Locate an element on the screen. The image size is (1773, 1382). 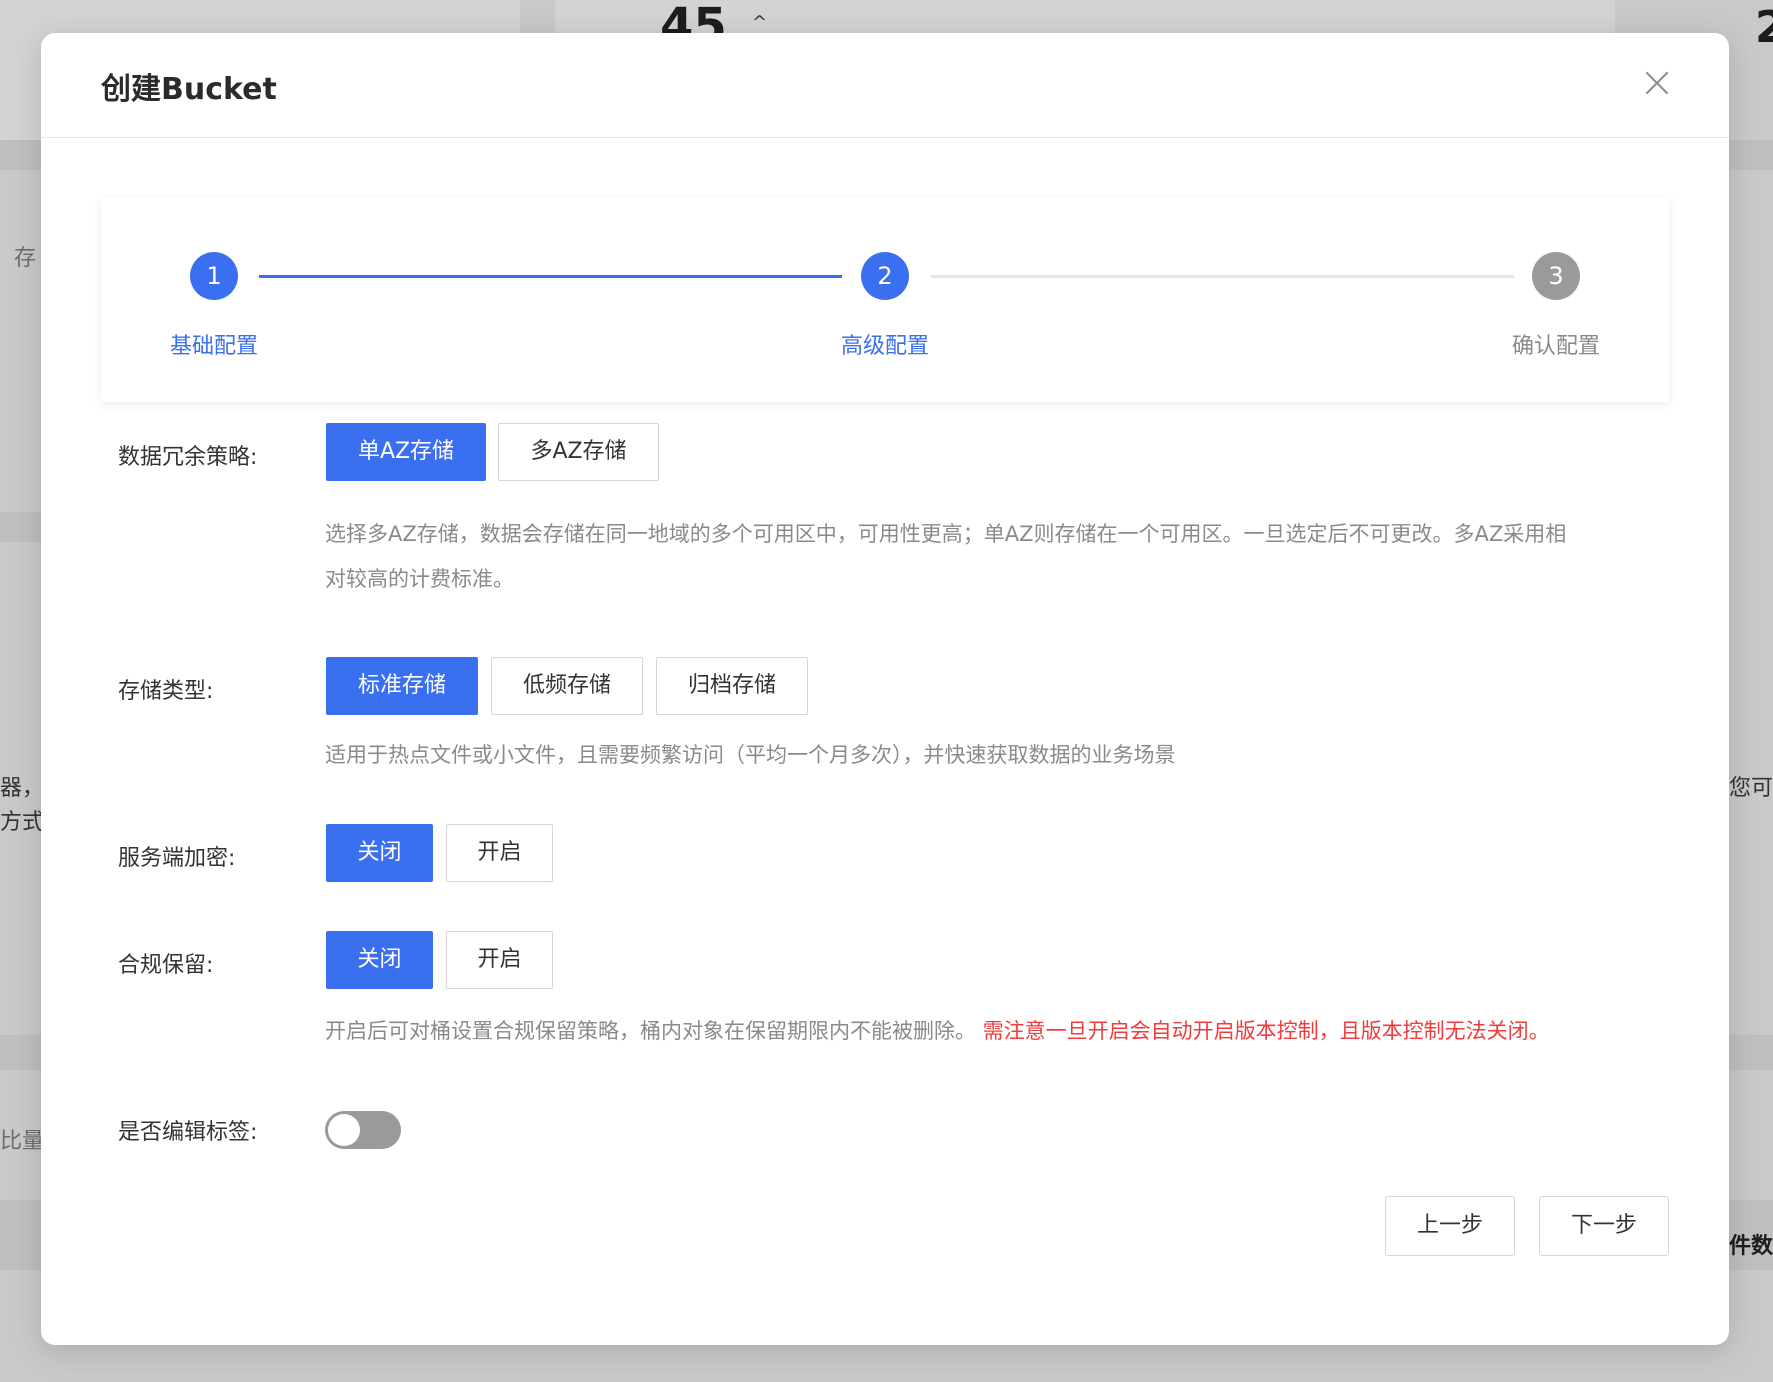
infrequent-storage-button: 低频存储 is located at coordinates (567, 686).